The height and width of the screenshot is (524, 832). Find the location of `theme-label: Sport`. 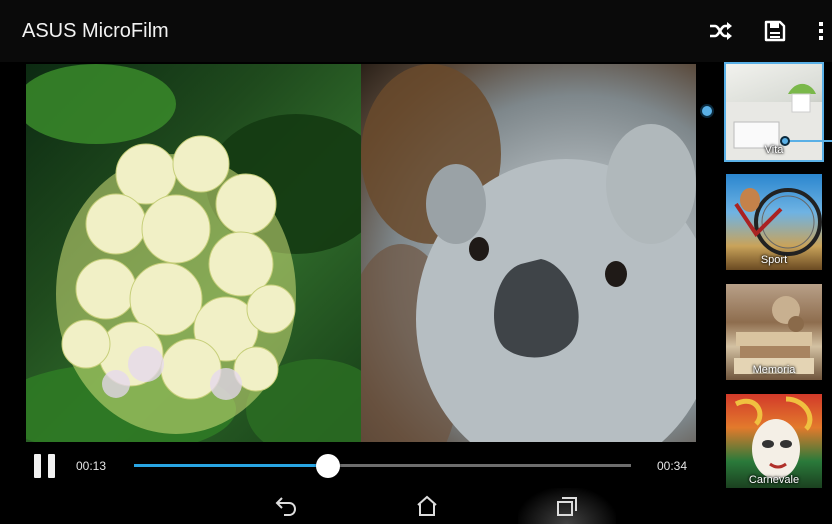

theme-label: Sport is located at coordinates (774, 260).